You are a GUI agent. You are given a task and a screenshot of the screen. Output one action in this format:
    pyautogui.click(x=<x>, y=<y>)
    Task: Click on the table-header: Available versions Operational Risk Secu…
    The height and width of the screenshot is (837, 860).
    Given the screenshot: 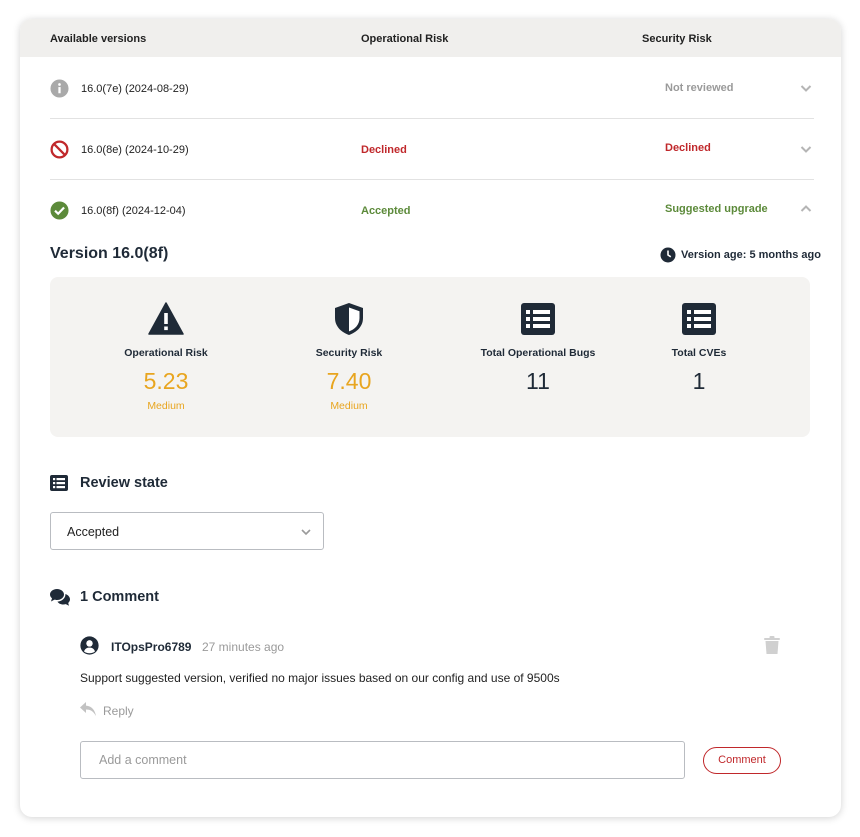 What is the action you would take?
    pyautogui.click(x=430, y=38)
    